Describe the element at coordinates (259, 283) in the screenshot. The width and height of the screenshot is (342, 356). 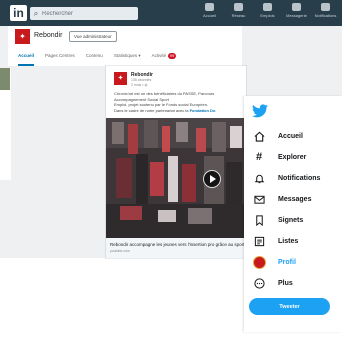
I see `more-circle-icon` at that location.